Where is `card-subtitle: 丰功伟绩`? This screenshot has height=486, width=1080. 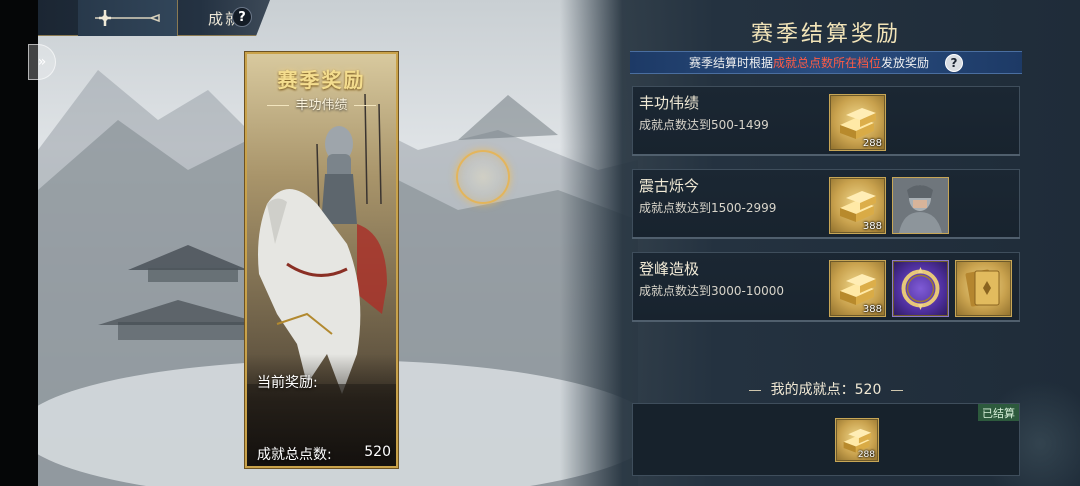 card-subtitle: 丰功伟绩 is located at coordinates (321, 103).